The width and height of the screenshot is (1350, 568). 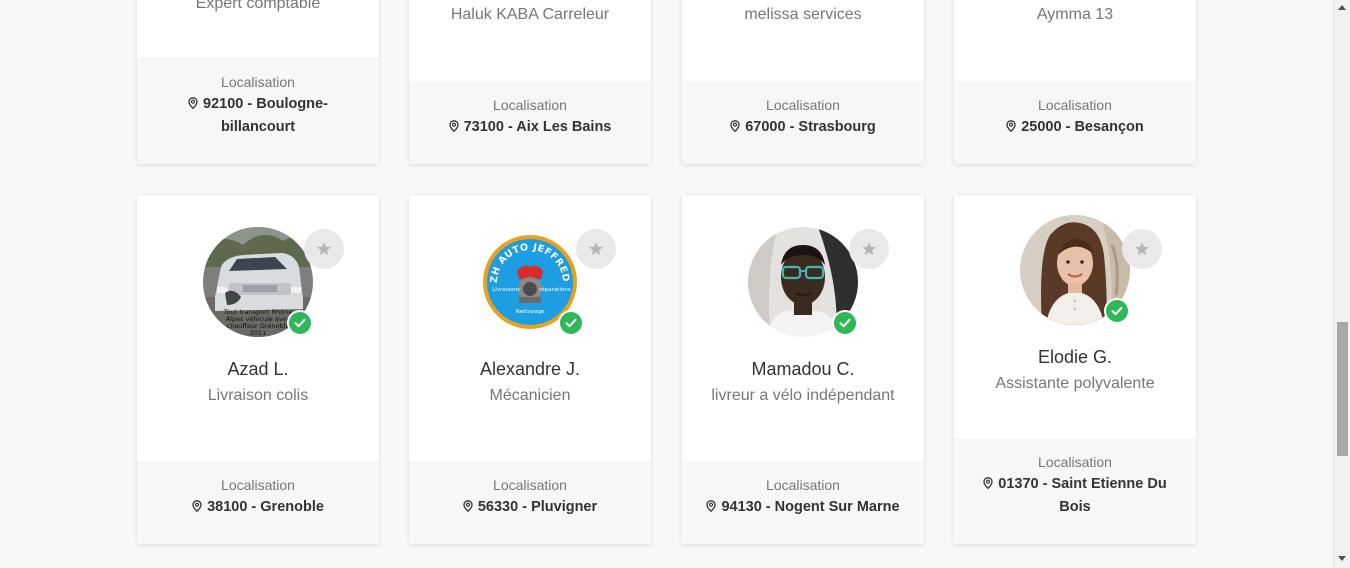 I want to click on location-value: 67000 - Strasbourg, so click(x=803, y=127).